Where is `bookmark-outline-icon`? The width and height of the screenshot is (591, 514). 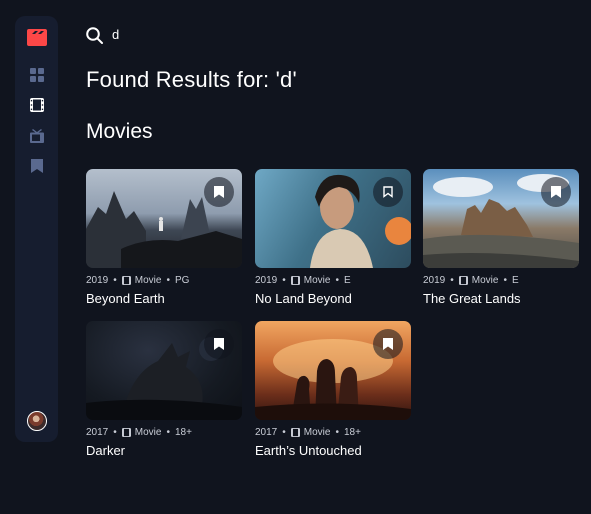 bookmark-outline-icon is located at coordinates (388, 192).